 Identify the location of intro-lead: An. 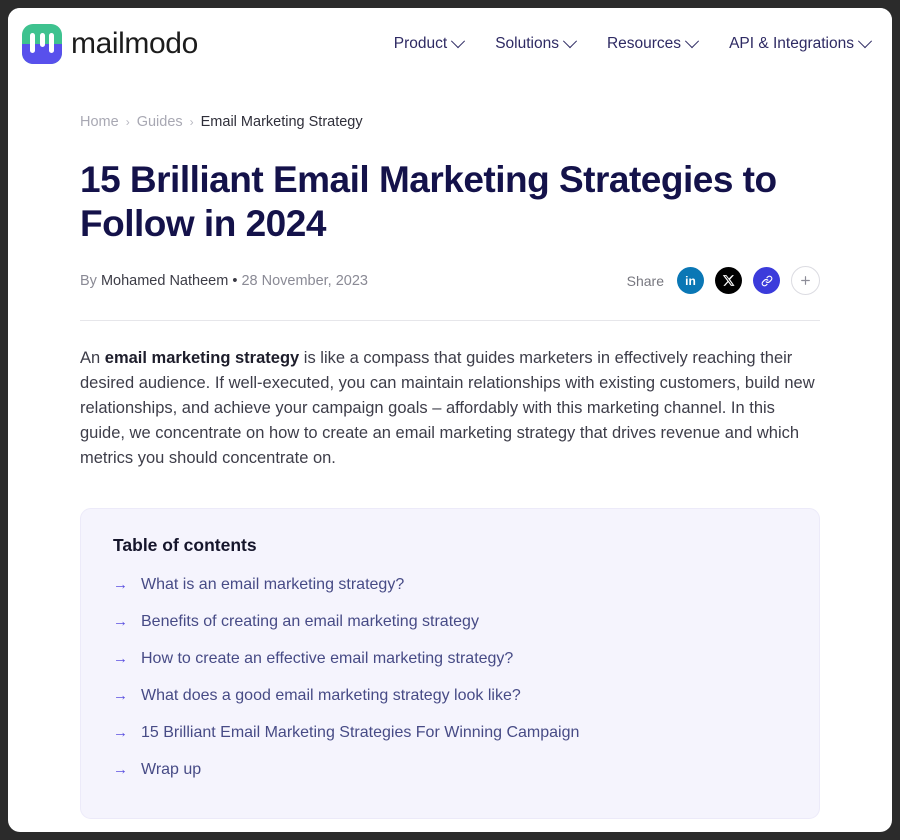
(92, 357).